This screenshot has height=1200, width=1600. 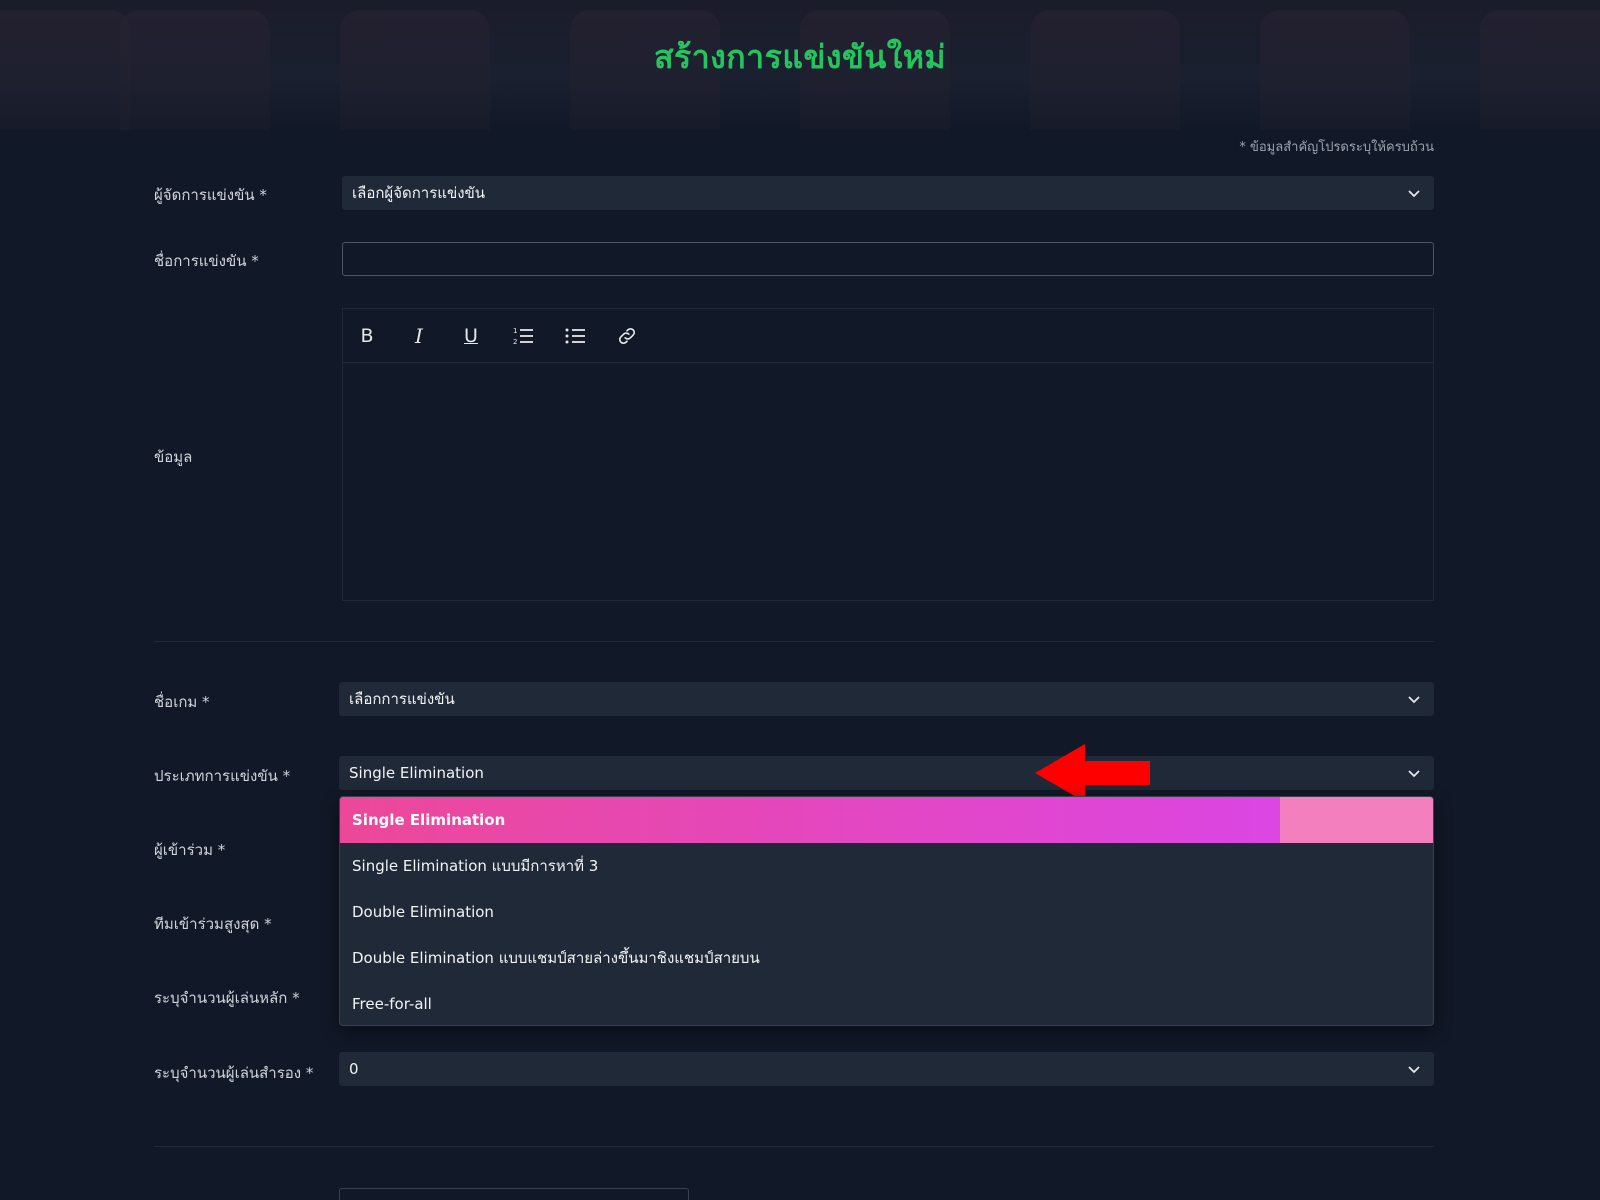 I want to click on main-players-label: ระบุจำนวนผู้เล่นหลัก *, so click(x=227, y=998).